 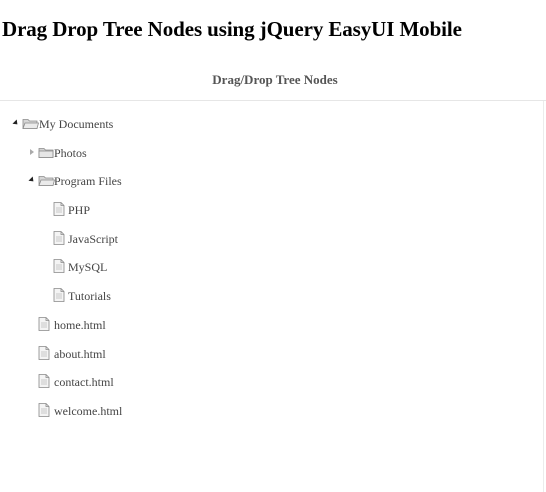 I want to click on tree-node-label: JavaScript, so click(x=93, y=238).